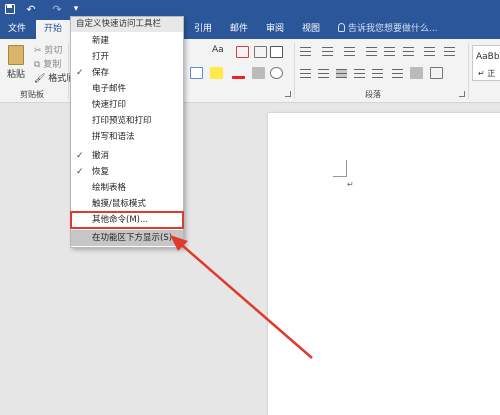 This screenshot has height=415, width=500. I want to click on tab-mailings: 邮件, so click(239, 29).